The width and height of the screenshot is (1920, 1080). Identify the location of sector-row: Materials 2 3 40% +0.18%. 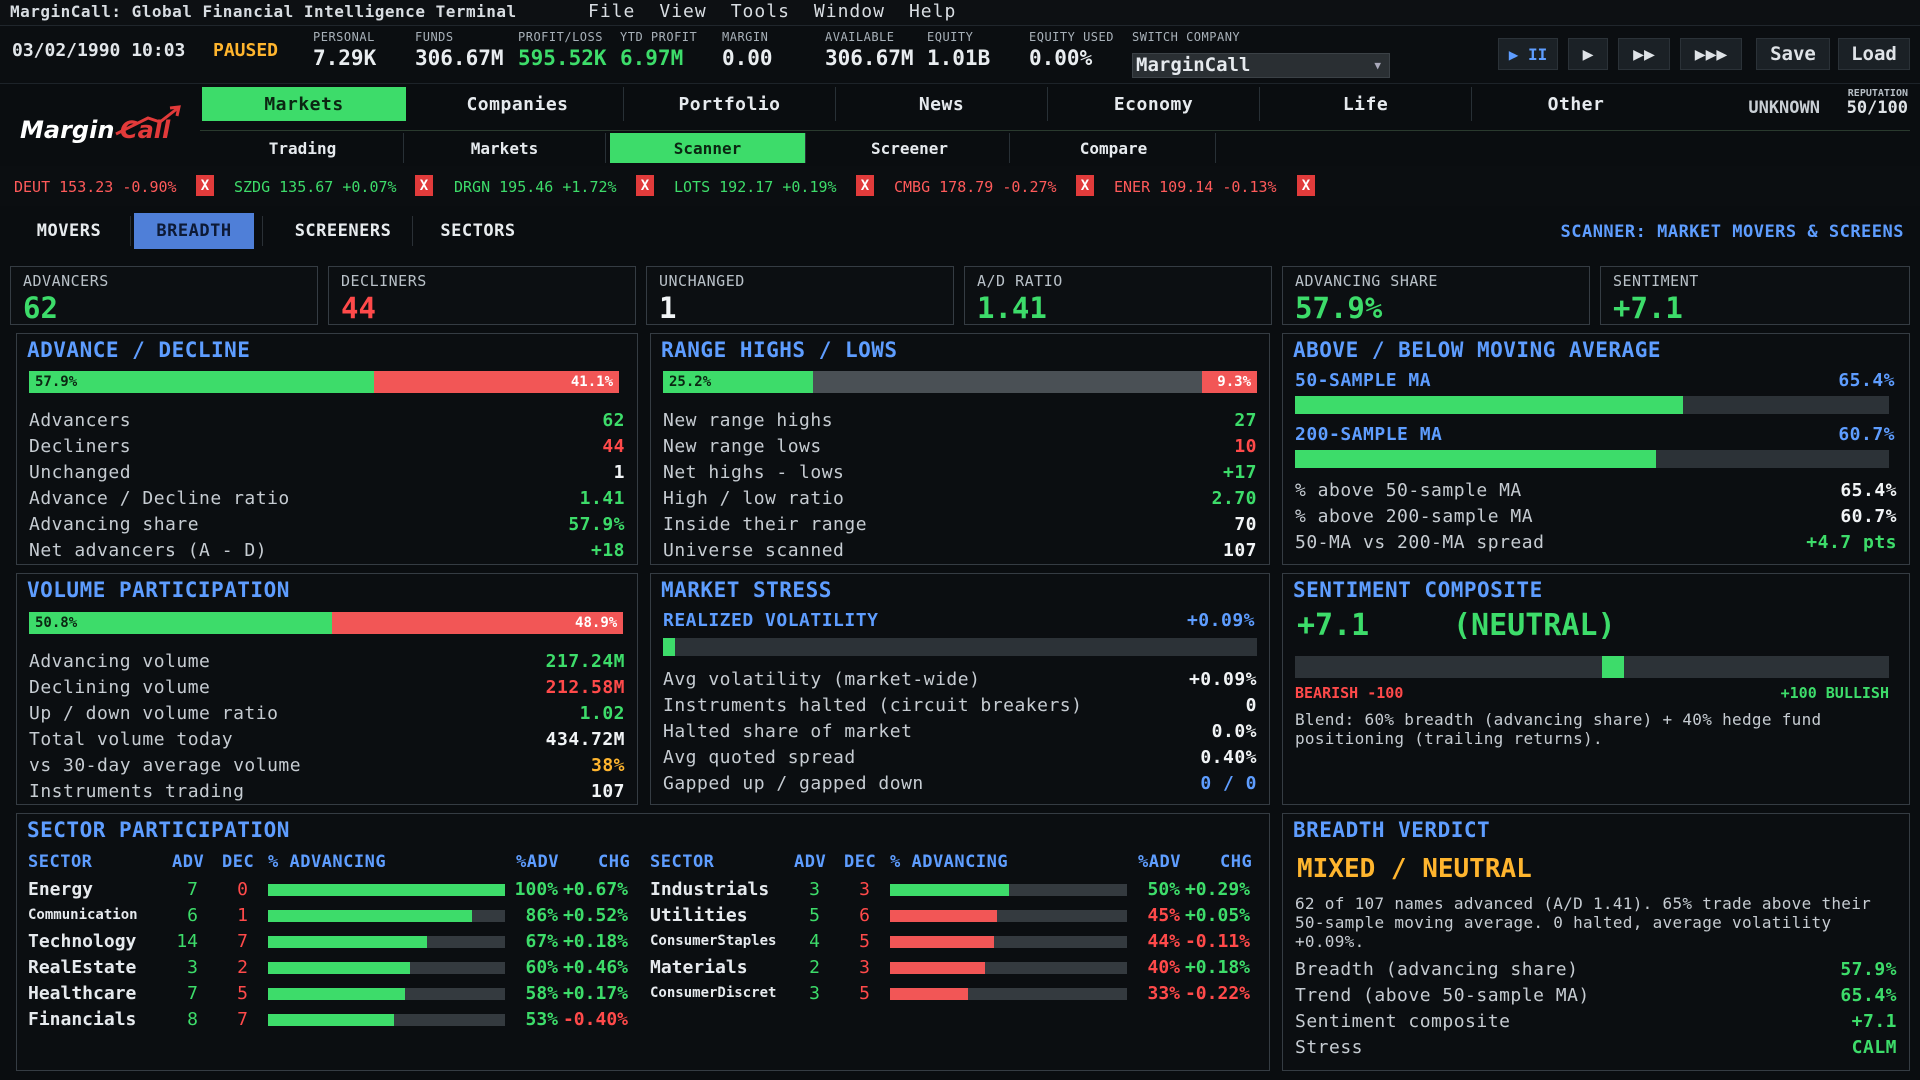
(950, 969).